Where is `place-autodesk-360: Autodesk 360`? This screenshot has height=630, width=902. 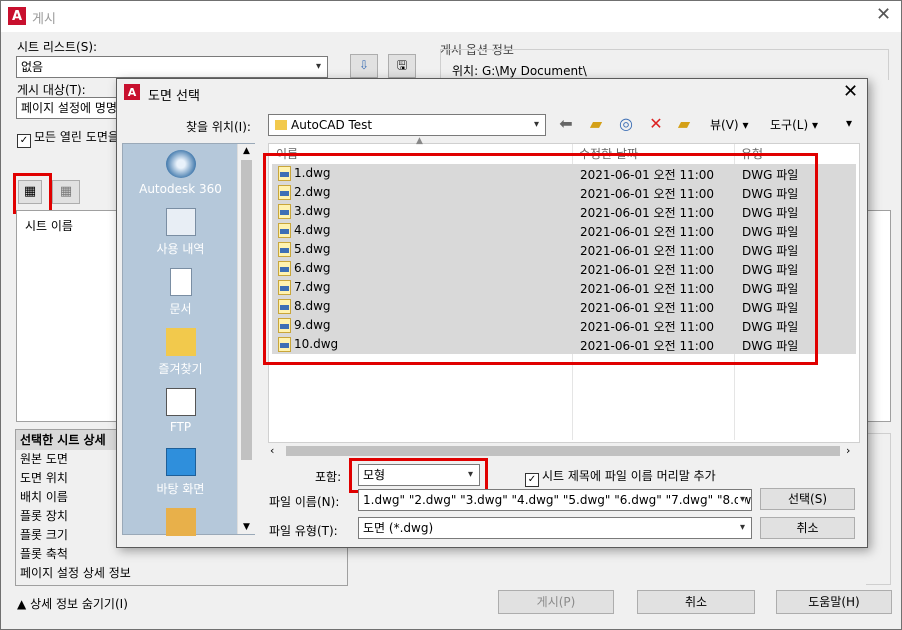
place-autodesk-360: Autodesk 360 is located at coordinates (180, 173).